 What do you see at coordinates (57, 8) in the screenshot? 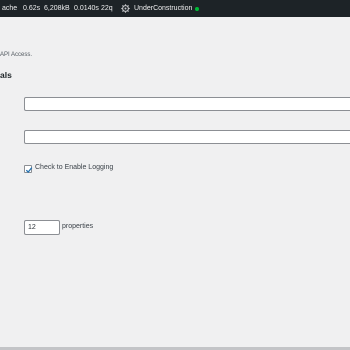
I see `memory-stat: 6,208kB` at bounding box center [57, 8].